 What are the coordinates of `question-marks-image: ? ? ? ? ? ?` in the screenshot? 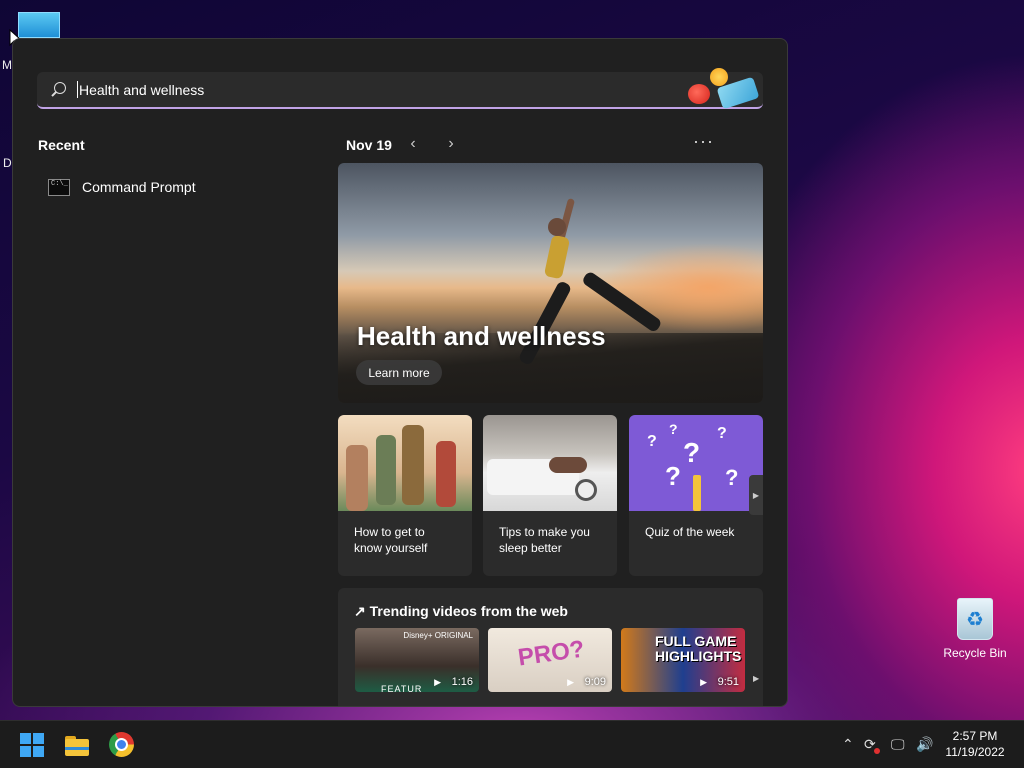 It's located at (696, 463).